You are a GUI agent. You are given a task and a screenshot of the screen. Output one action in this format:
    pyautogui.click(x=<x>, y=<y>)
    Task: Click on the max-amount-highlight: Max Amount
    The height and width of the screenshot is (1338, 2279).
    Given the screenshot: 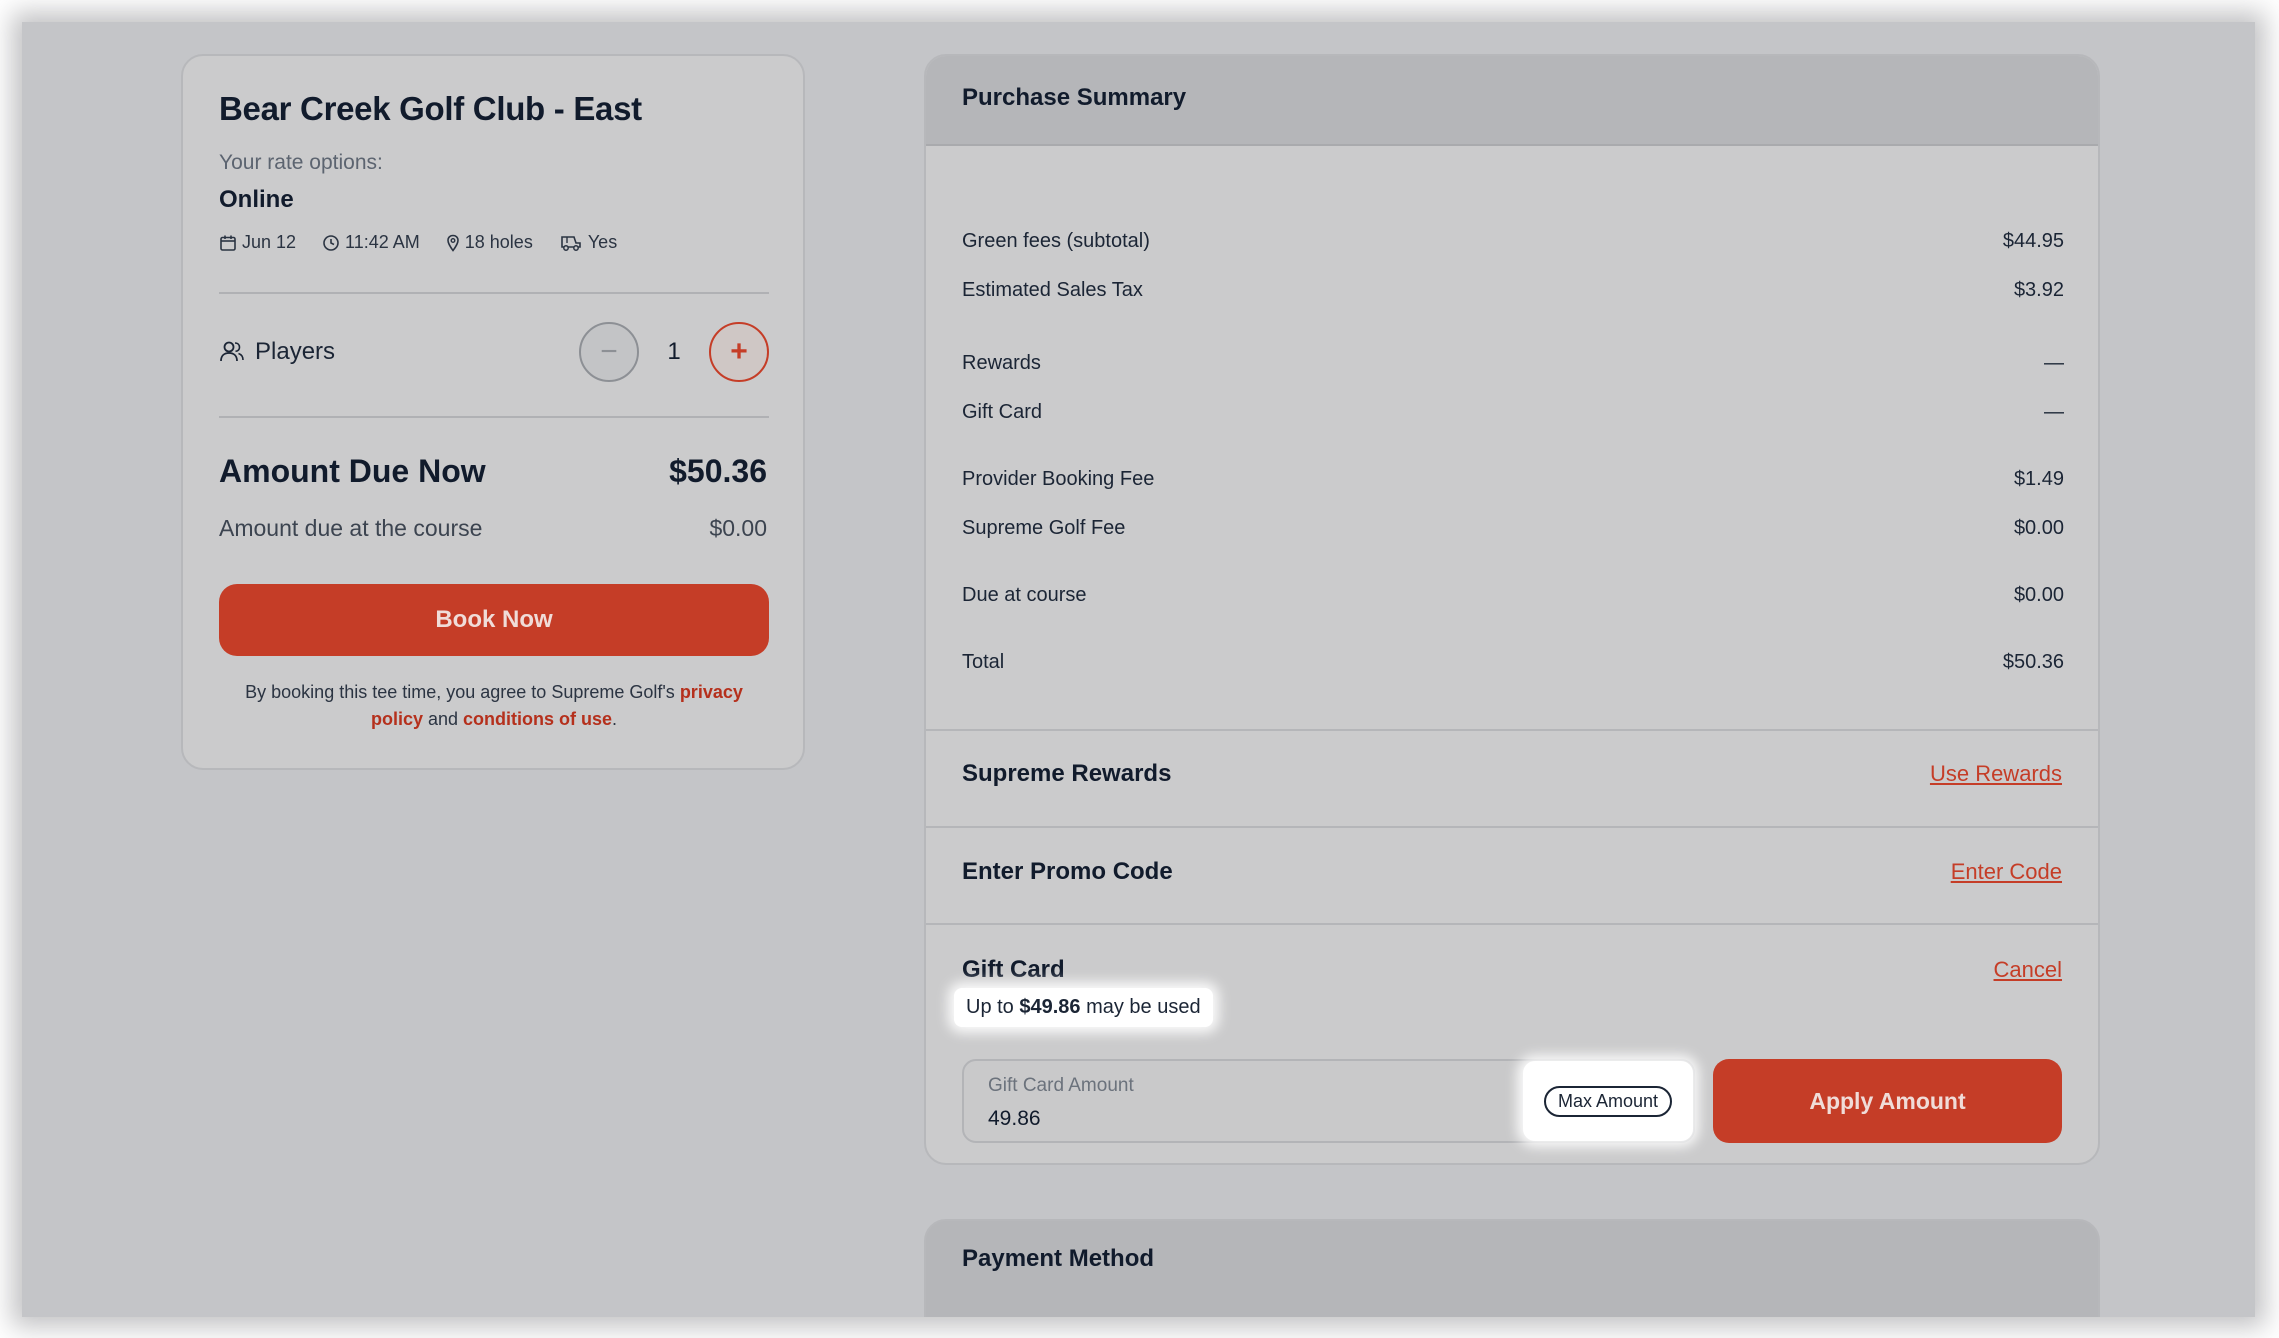 What is the action you would take?
    pyautogui.click(x=1608, y=1101)
    